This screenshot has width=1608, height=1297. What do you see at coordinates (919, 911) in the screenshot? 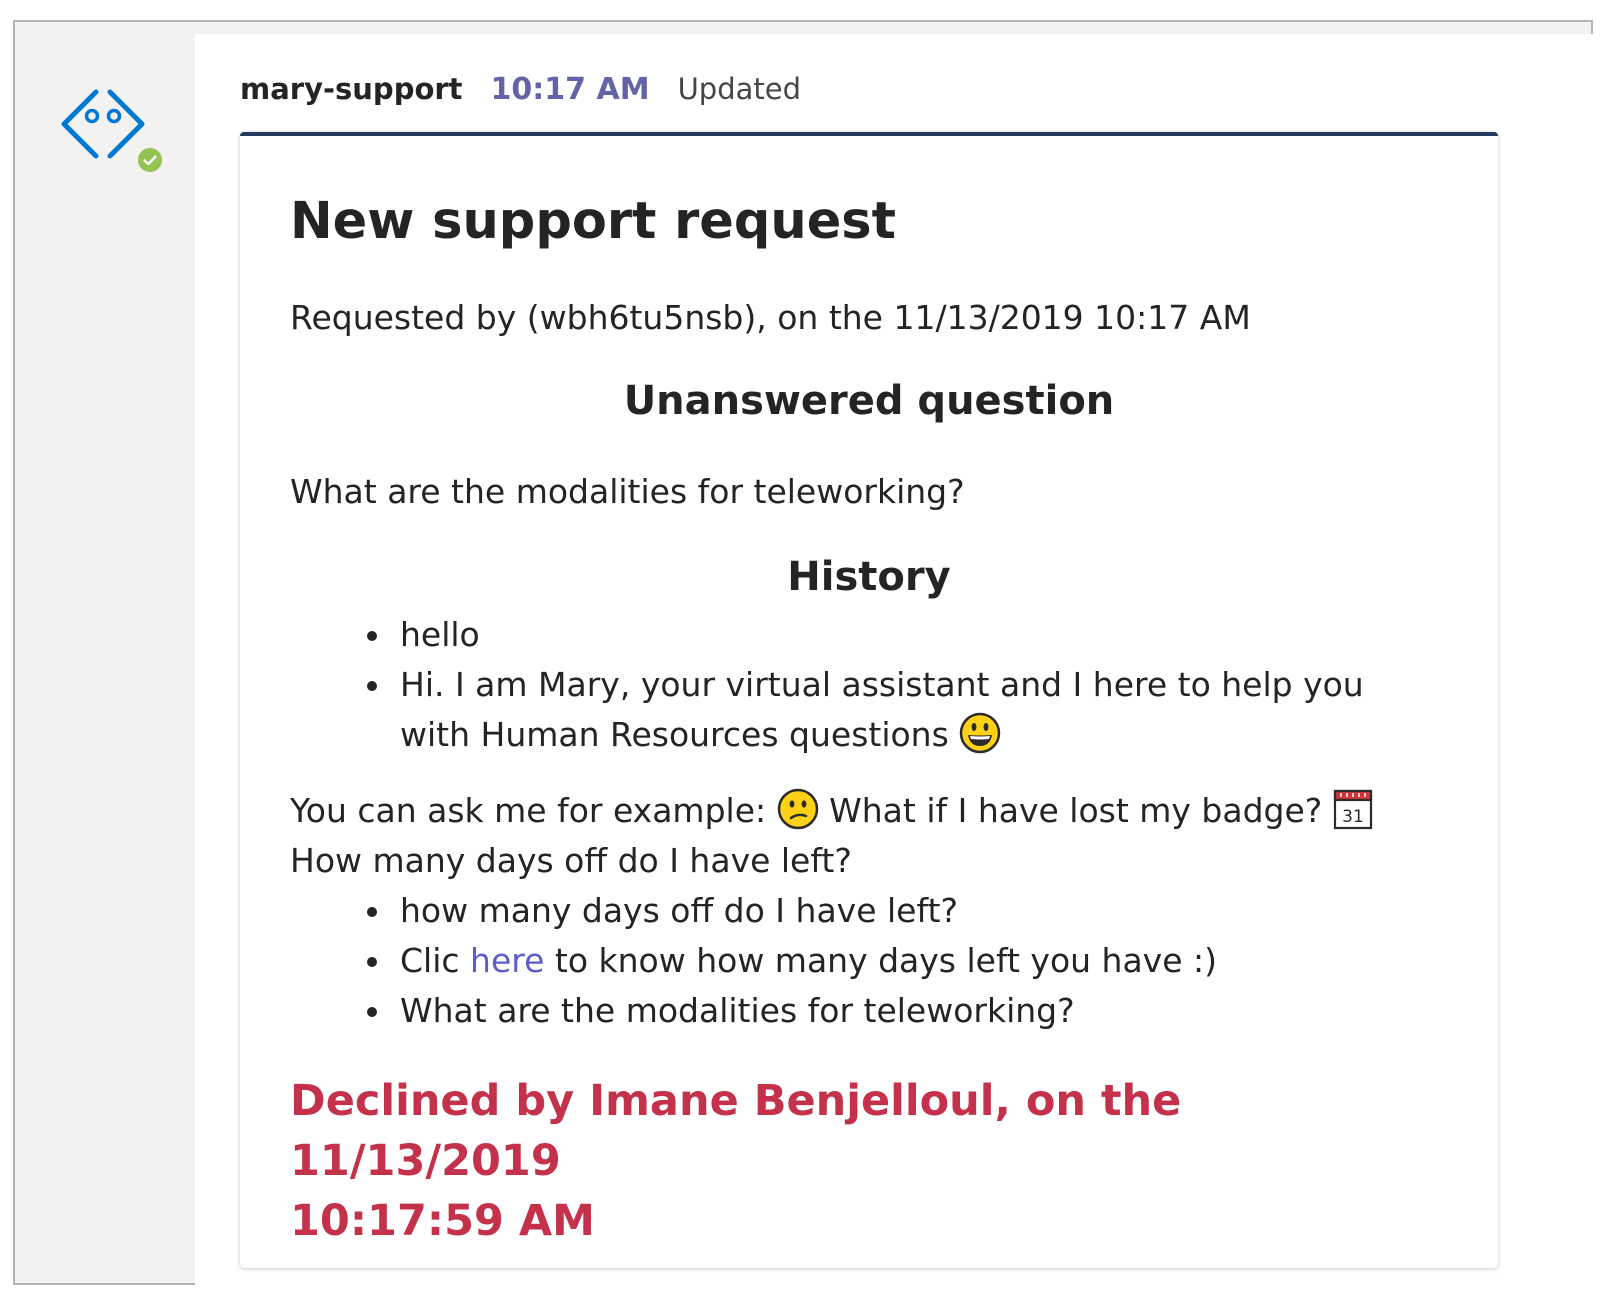
I see `list-item: how many days off do I have left?` at bounding box center [919, 911].